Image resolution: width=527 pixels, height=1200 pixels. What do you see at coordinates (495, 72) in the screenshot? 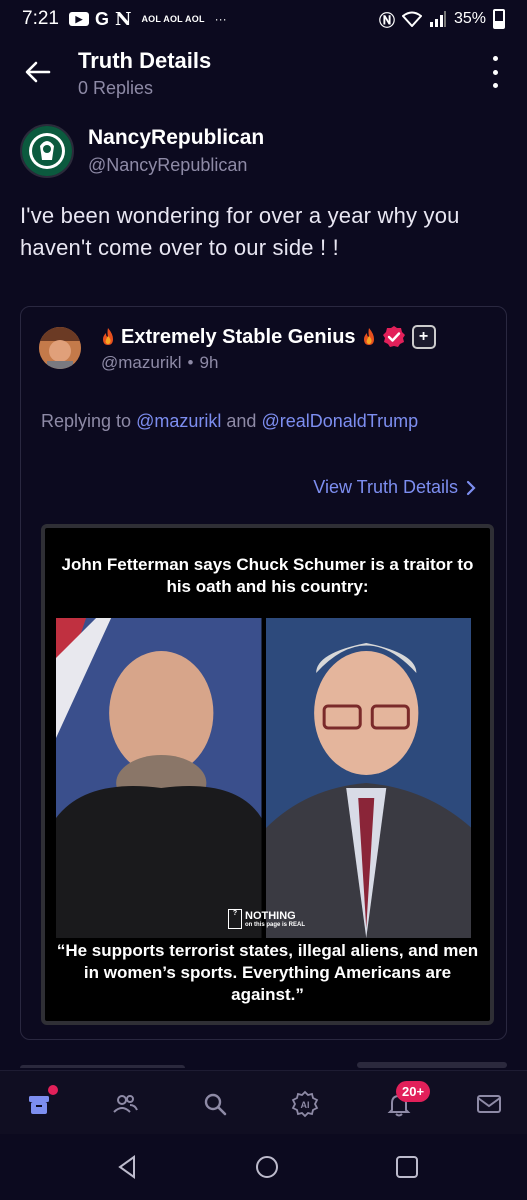
I see `more-options-button` at bounding box center [495, 72].